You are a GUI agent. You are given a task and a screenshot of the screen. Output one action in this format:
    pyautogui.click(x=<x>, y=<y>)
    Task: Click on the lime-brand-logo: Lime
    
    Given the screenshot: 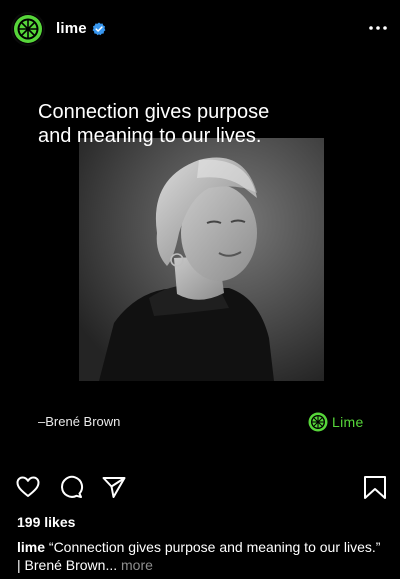 What is the action you would take?
    pyautogui.click(x=336, y=422)
    